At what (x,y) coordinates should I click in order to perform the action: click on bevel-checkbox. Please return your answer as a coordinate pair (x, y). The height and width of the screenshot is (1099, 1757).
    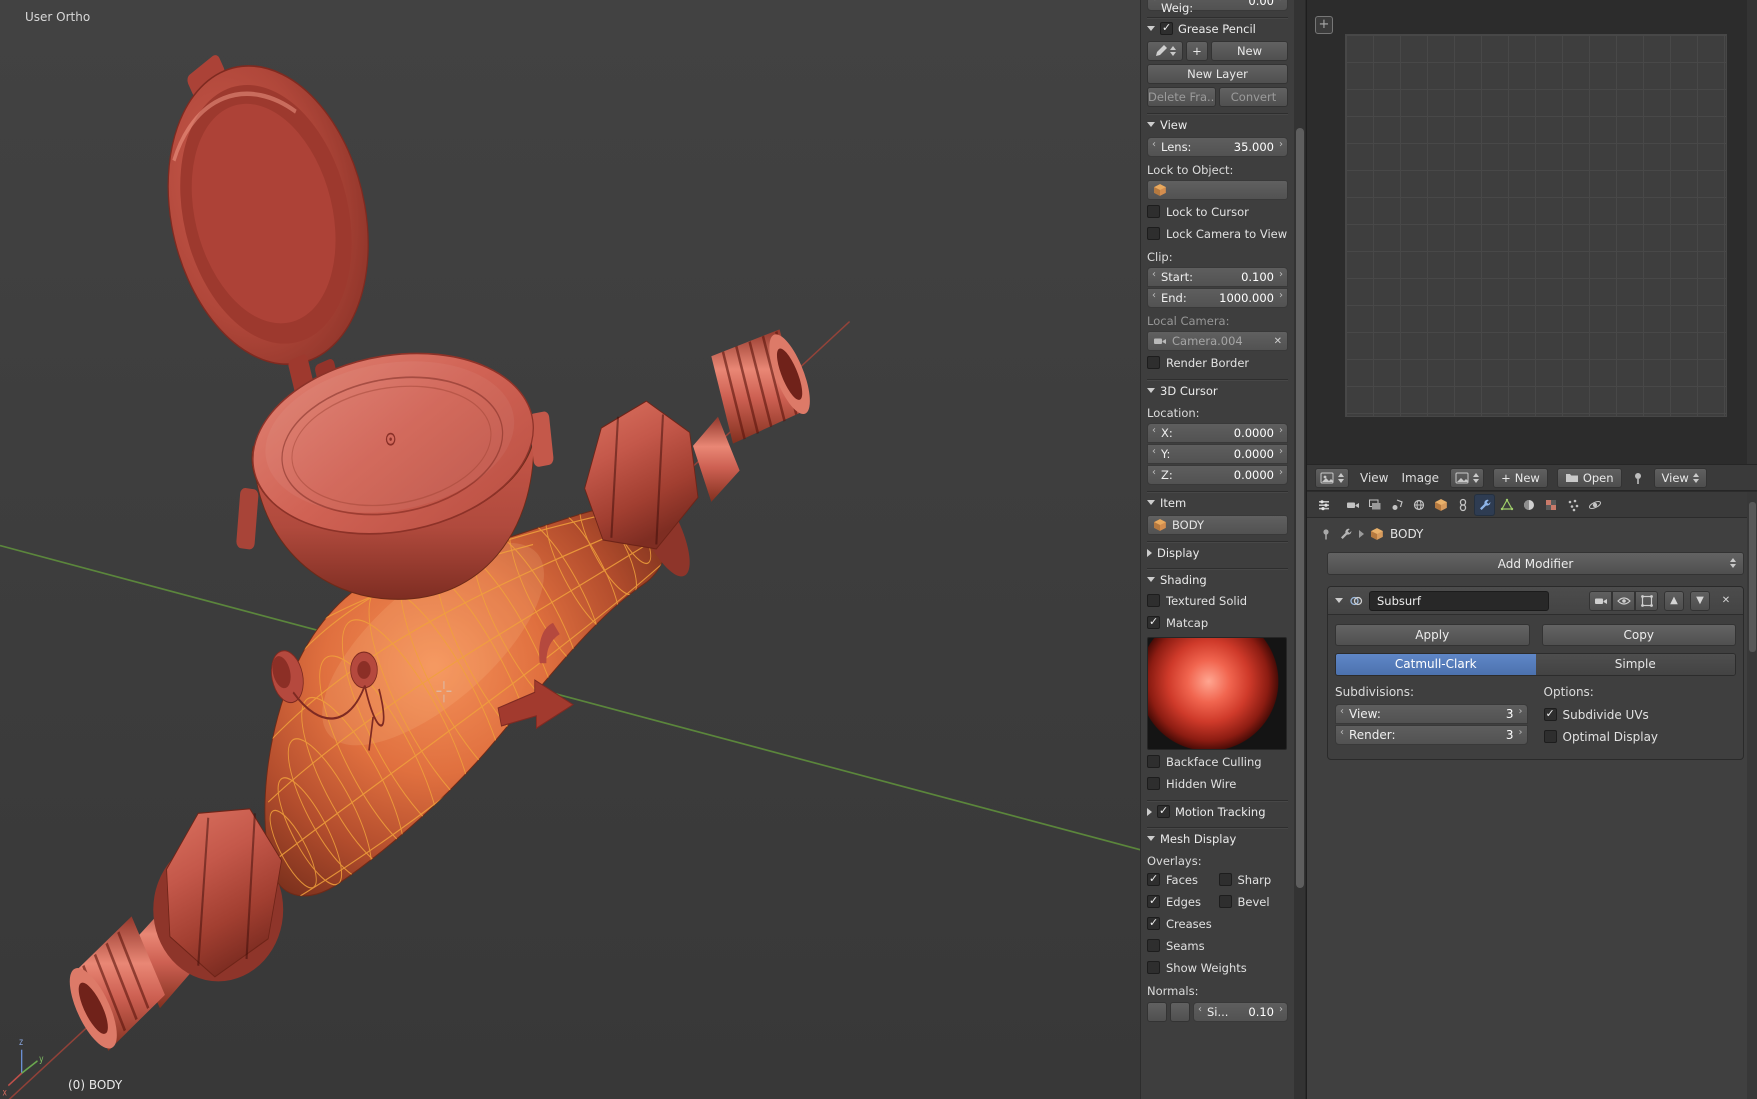
    Looking at the image, I should click on (1225, 901).